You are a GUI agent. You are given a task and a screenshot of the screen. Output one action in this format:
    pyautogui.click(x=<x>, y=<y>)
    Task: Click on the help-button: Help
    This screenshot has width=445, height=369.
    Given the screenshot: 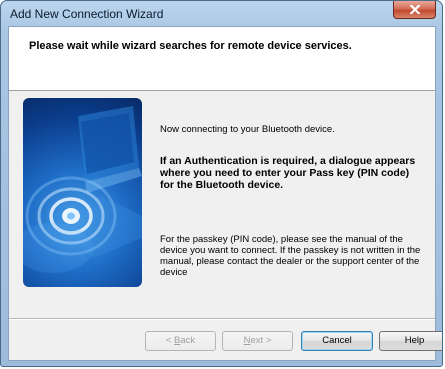 What is the action you would take?
    pyautogui.click(x=410, y=341)
    